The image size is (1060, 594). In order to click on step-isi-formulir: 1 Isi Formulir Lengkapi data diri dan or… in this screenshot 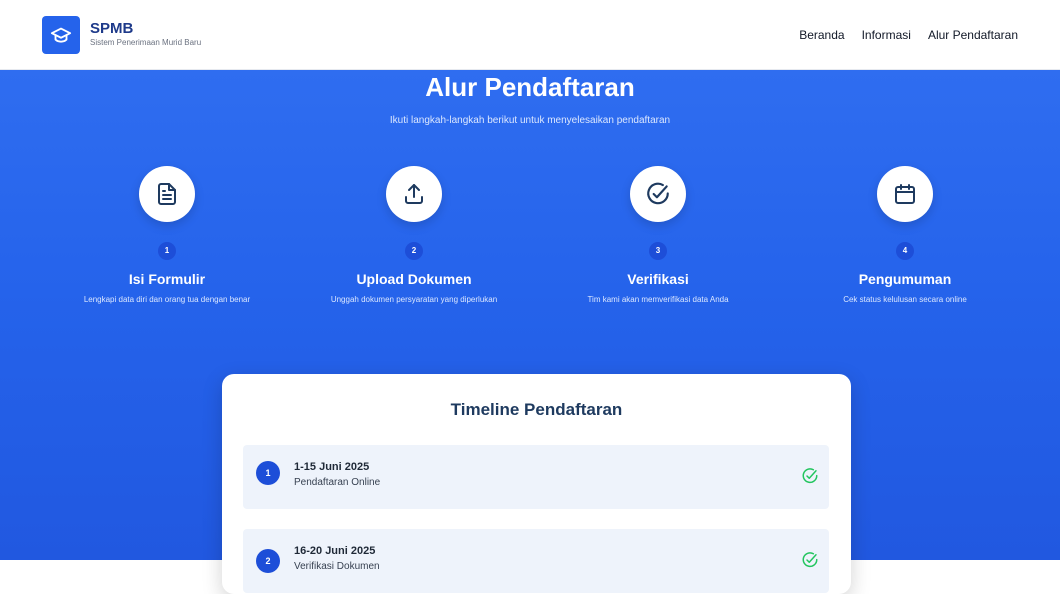, I will do `click(167, 235)`.